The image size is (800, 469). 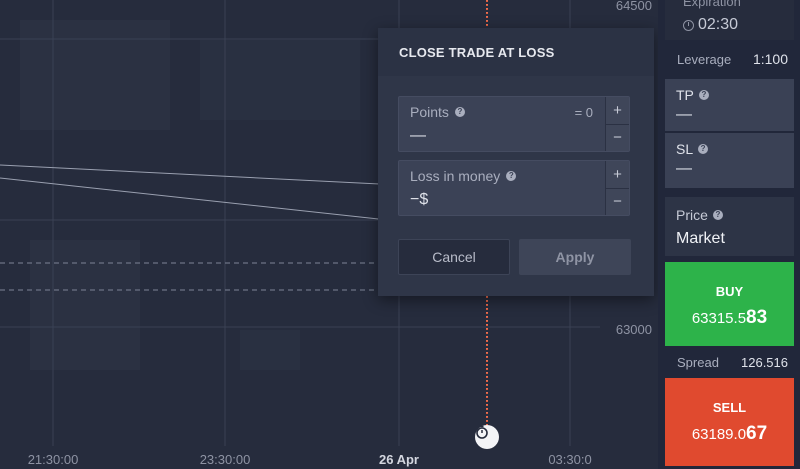 I want to click on points-stepper: + −, so click(x=617, y=124).